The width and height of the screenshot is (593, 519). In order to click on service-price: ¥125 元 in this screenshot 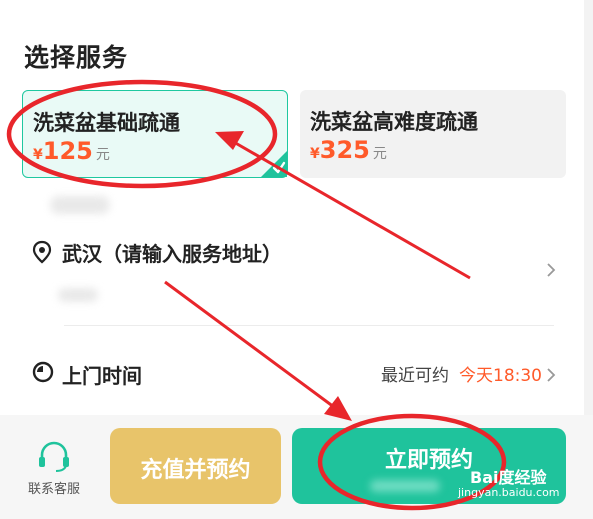, I will do `click(71, 151)`.